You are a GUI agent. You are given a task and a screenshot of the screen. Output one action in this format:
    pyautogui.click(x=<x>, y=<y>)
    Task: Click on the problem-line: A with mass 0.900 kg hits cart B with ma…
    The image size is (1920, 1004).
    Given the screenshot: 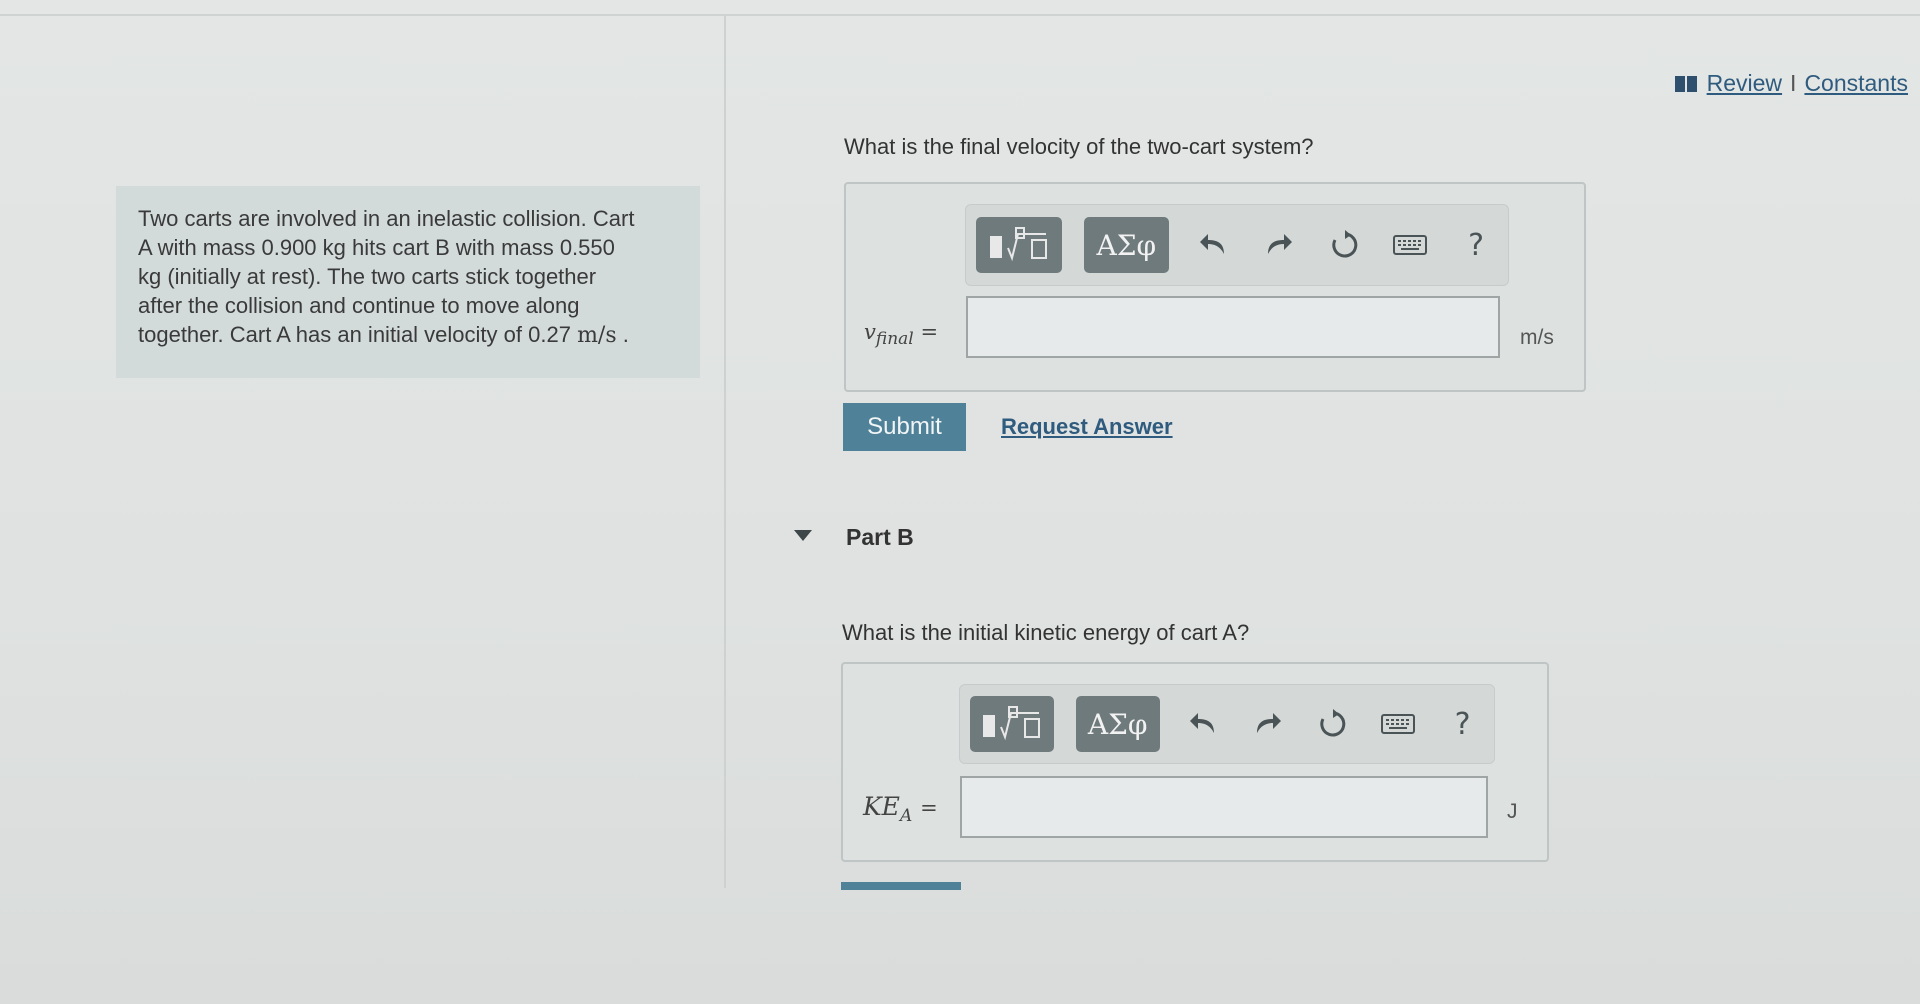 What is the action you would take?
    pyautogui.click(x=376, y=247)
    